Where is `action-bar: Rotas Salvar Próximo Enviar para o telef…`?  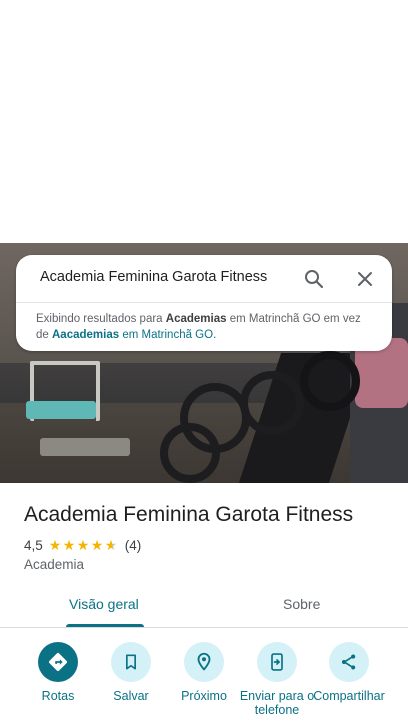 action-bar: Rotas Salvar Próximo Enviar para o telef… is located at coordinates (204, 683).